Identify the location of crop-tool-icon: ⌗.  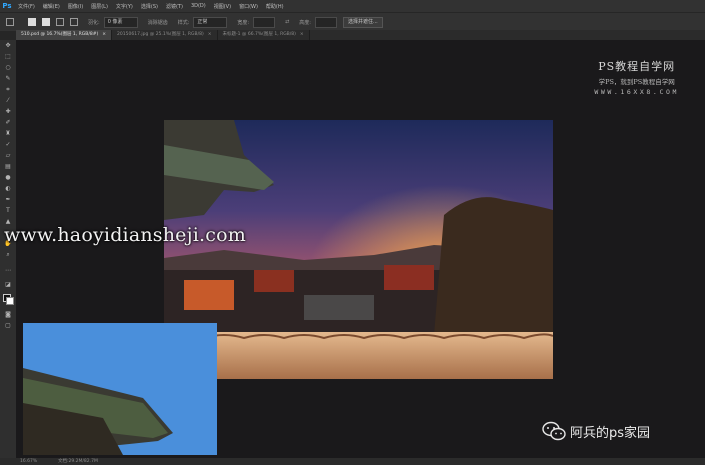
(8, 90).